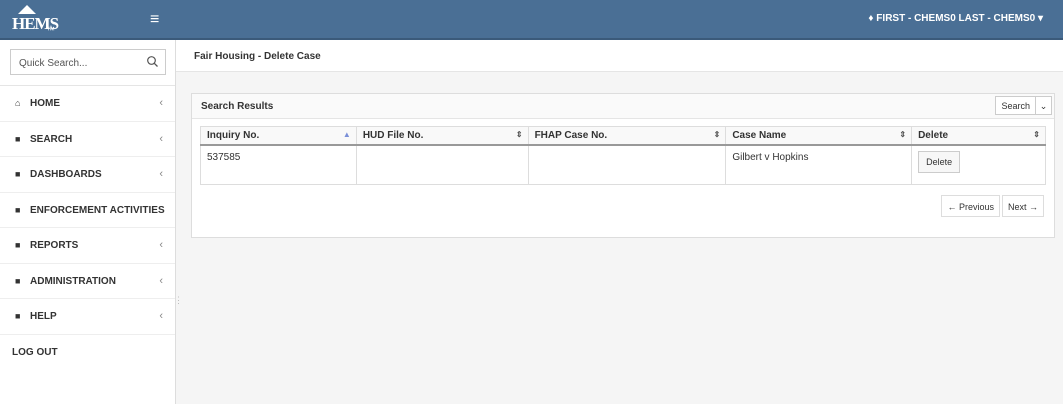  What do you see at coordinates (346, 134) in the screenshot?
I see `sort-ascending-icon: ▲` at bounding box center [346, 134].